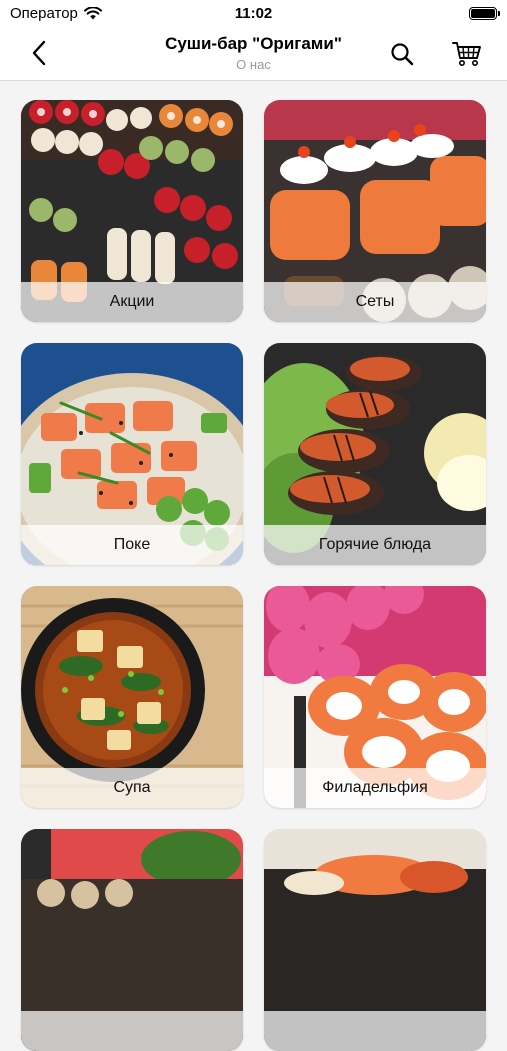 The image size is (507, 1051). What do you see at coordinates (132, 697) in the screenshot?
I see `category-card-soups: Супа` at bounding box center [132, 697].